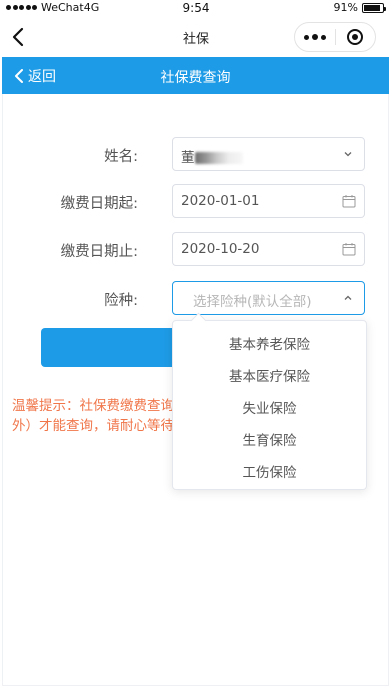 The image size is (392, 691). I want to click on insurance-type-select: 选择险种(默认全部), so click(268, 298).